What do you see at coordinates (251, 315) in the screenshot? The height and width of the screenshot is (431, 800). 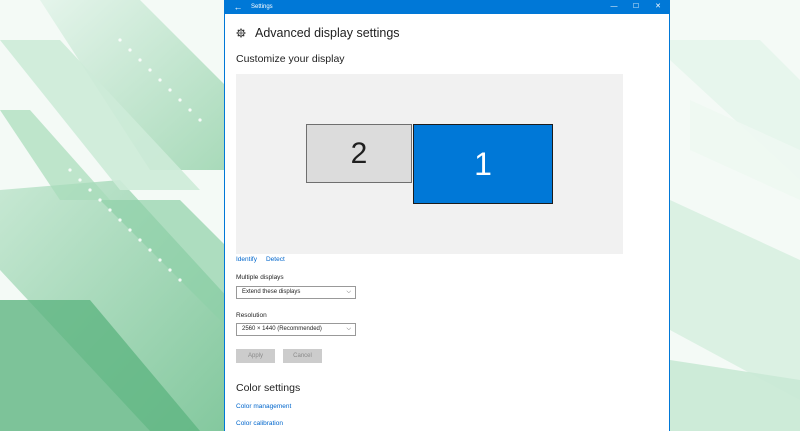 I see `resolution-label: Resolution` at bounding box center [251, 315].